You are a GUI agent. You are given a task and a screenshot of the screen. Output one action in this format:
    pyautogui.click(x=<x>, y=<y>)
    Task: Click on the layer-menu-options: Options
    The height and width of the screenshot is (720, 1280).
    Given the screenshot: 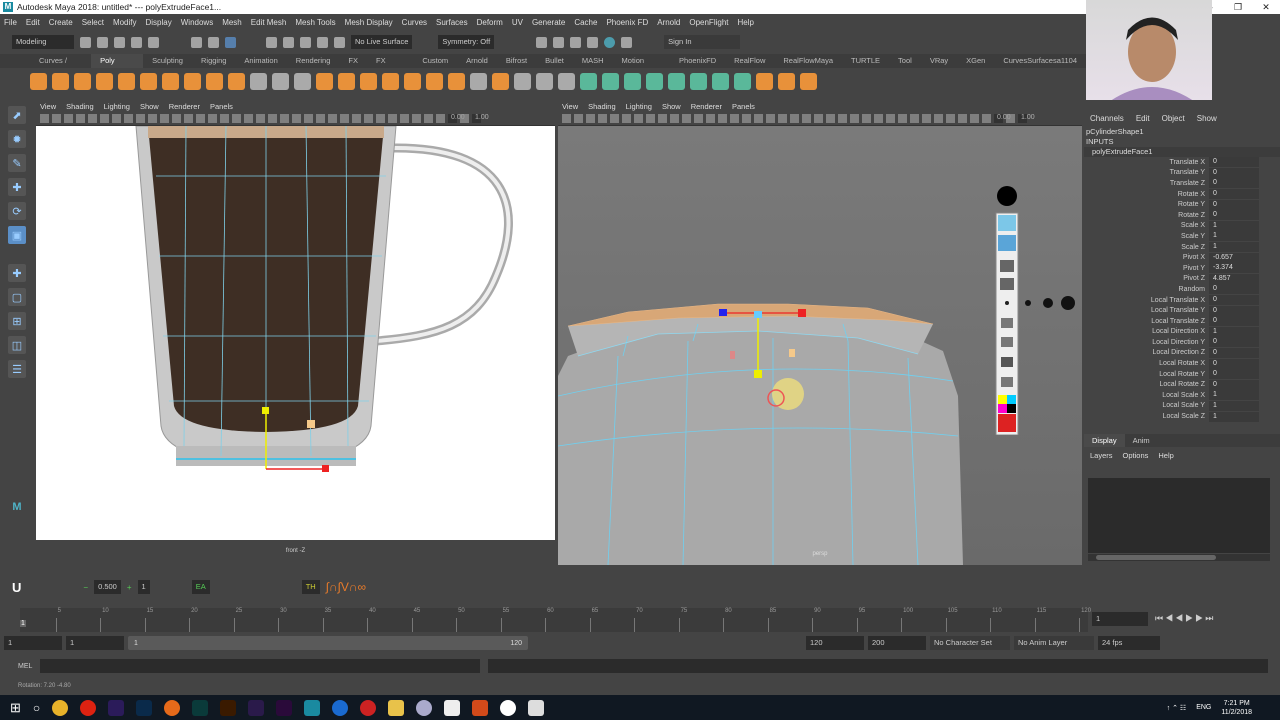 What is the action you would take?
    pyautogui.click(x=1136, y=455)
    